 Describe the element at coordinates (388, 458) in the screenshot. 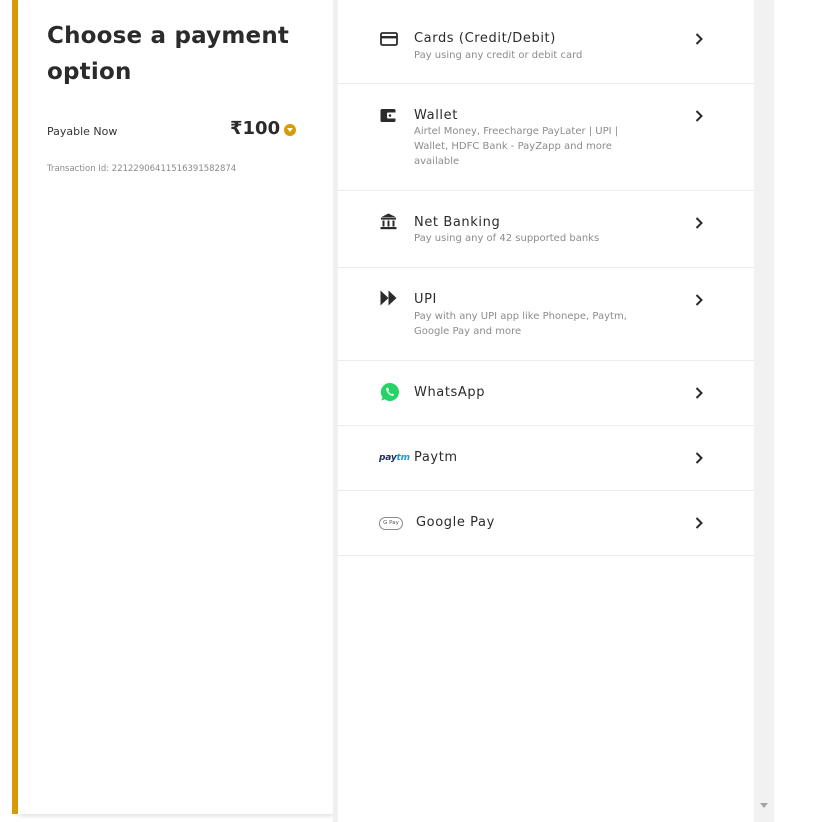

I see `paytm-logo-text-pay: pay` at that location.